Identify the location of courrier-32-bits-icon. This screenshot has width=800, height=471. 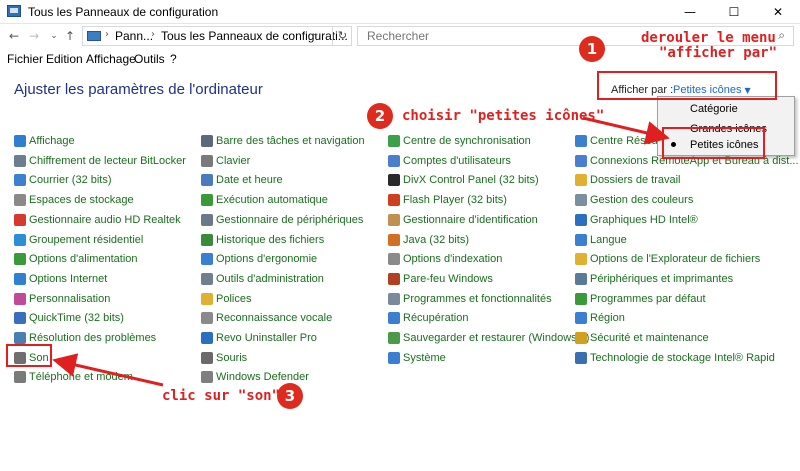
(20, 180).